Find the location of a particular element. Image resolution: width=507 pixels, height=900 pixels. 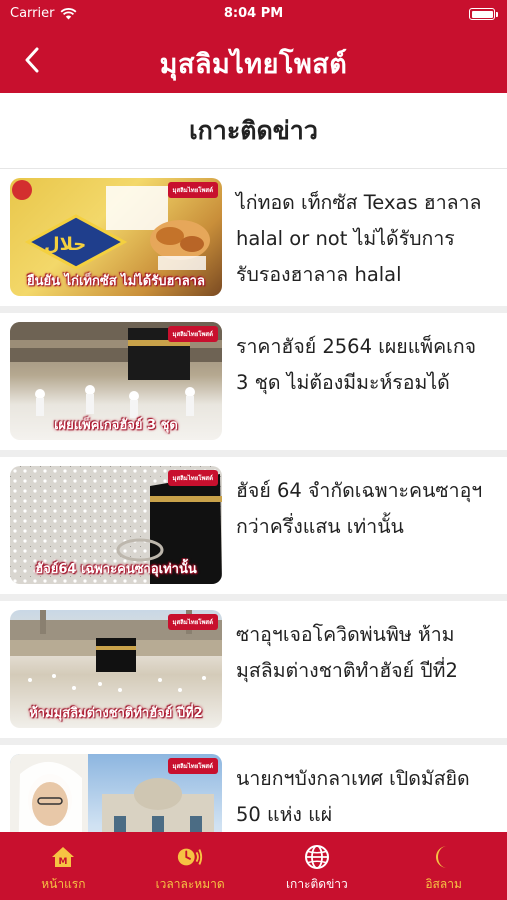

status-bar: Carrier 8:04 PM is located at coordinates (253, 15).